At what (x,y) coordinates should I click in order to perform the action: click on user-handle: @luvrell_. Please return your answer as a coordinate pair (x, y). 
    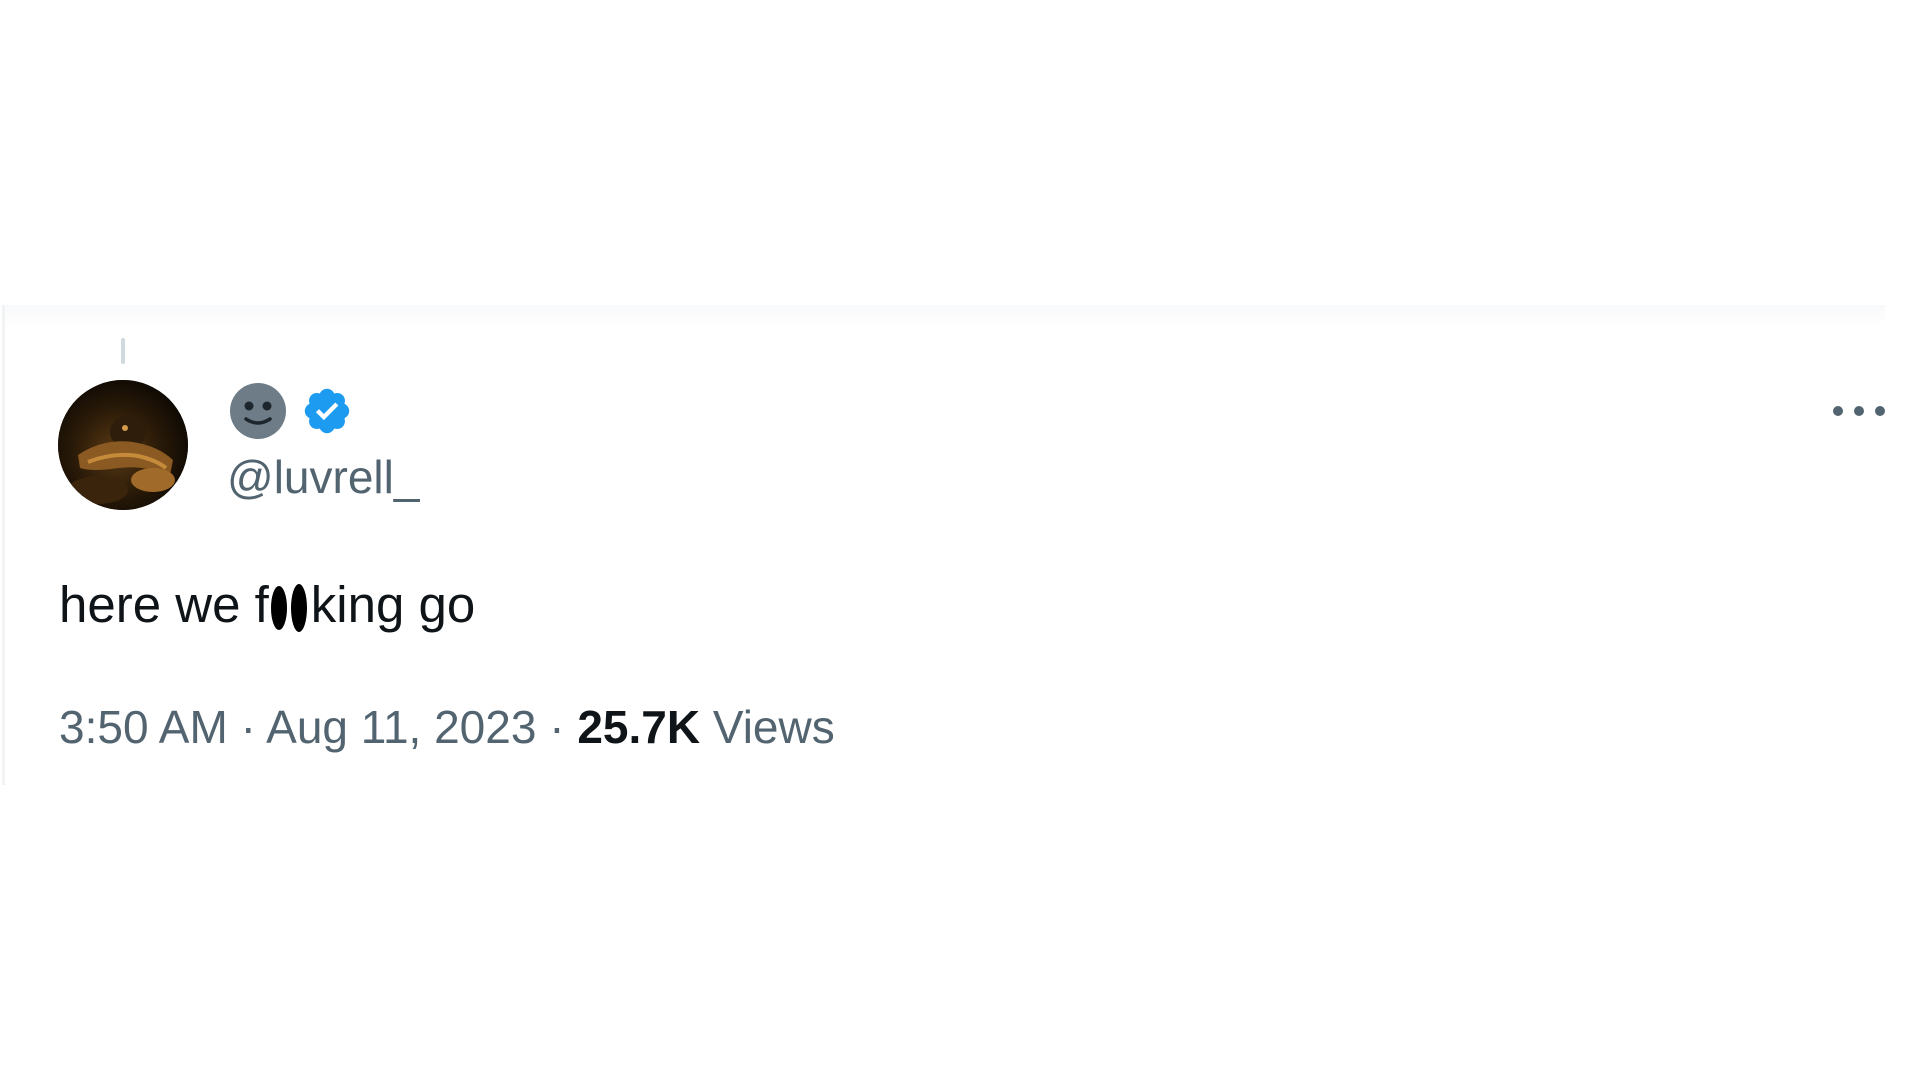
    Looking at the image, I should click on (323, 477).